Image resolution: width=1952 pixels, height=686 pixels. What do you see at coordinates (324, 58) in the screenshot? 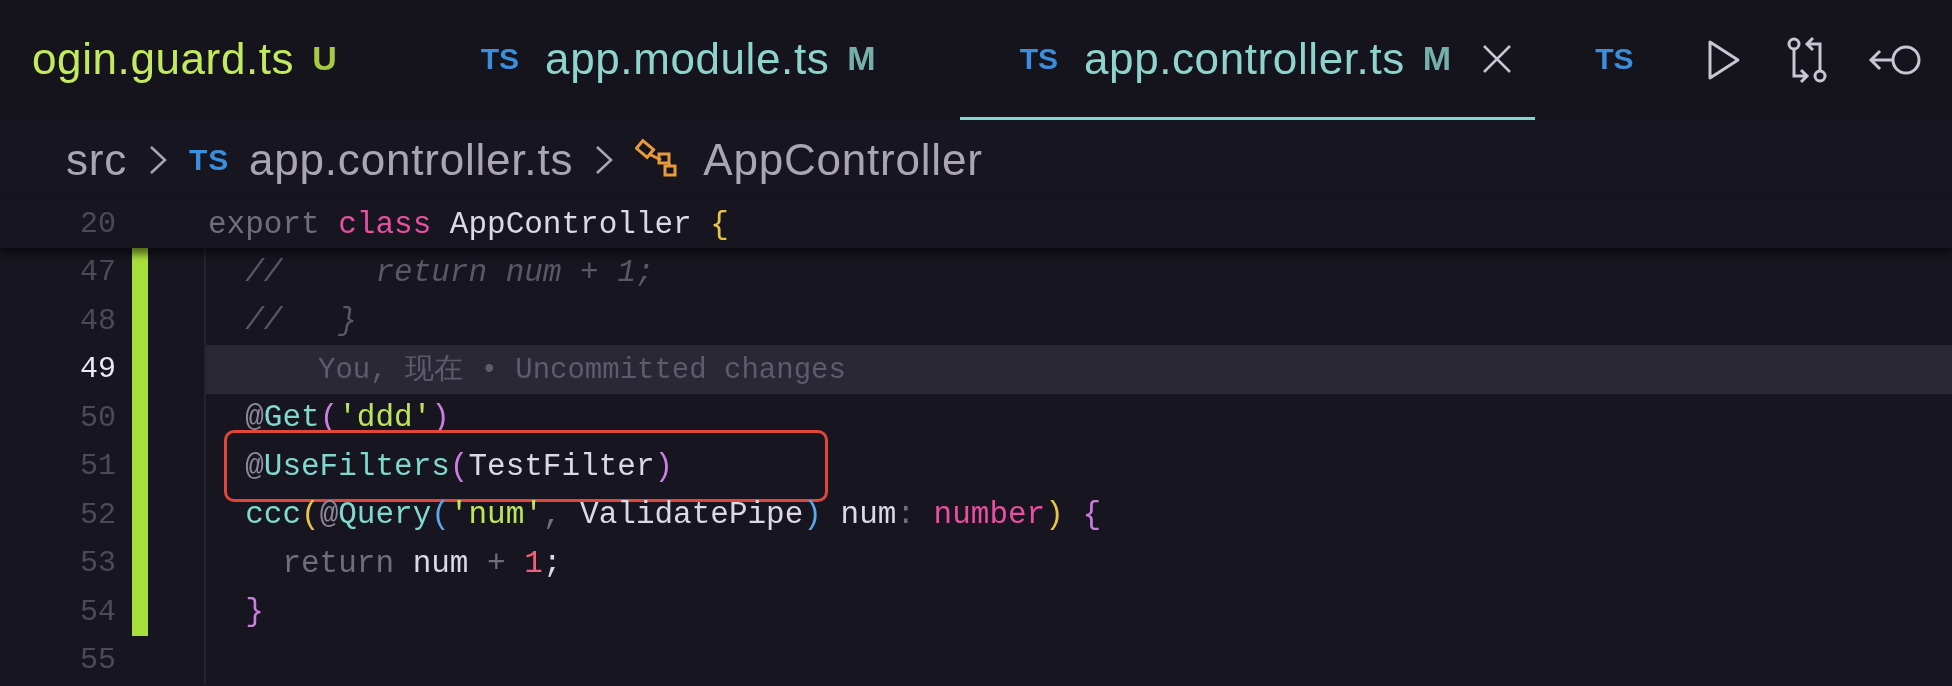
I see `git-status-letter: U` at bounding box center [324, 58].